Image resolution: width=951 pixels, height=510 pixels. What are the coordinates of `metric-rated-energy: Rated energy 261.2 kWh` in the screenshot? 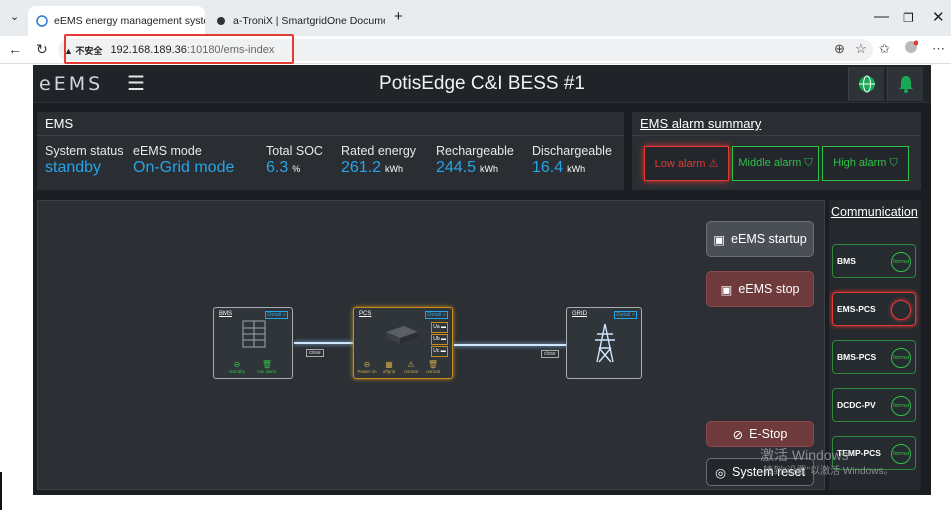 It's located at (379, 160).